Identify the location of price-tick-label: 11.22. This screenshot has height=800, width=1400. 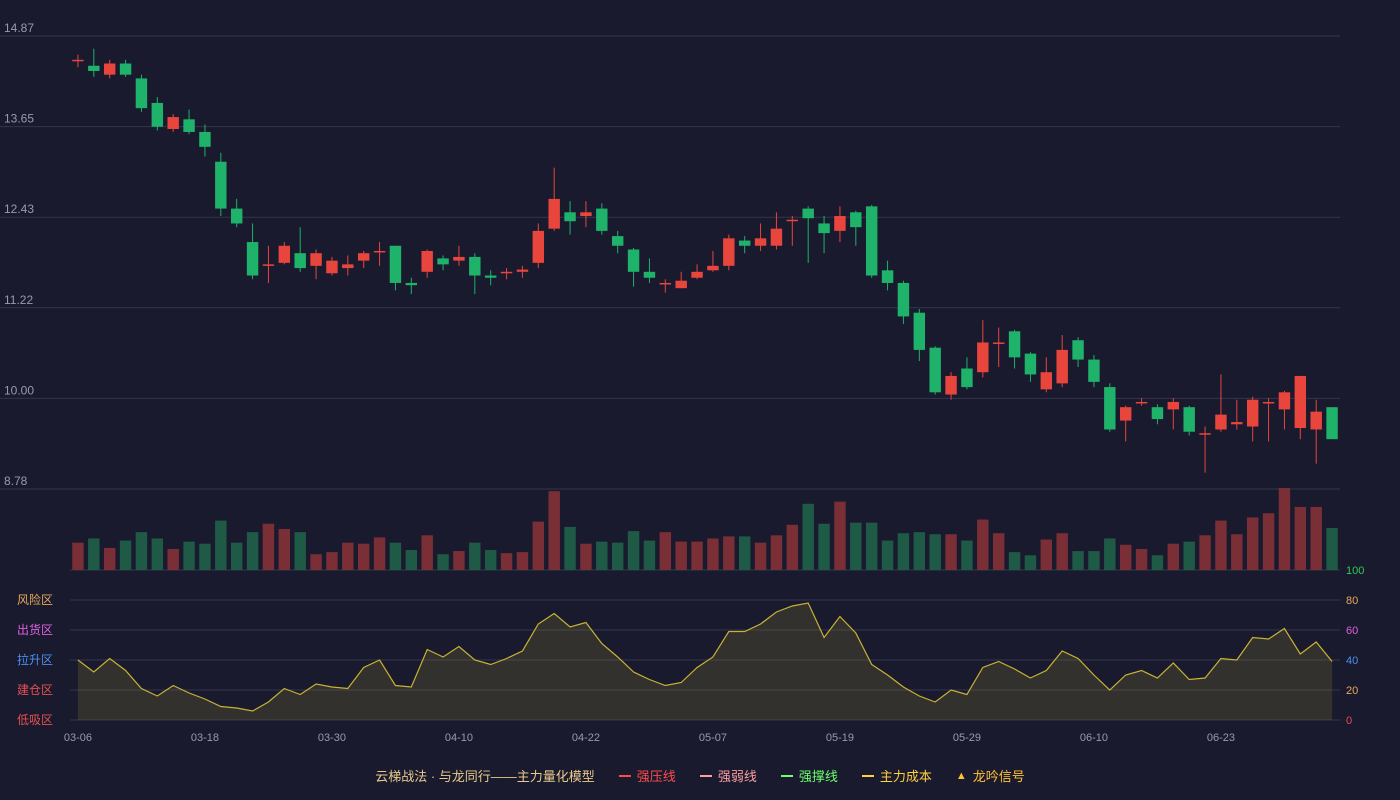
(18, 300).